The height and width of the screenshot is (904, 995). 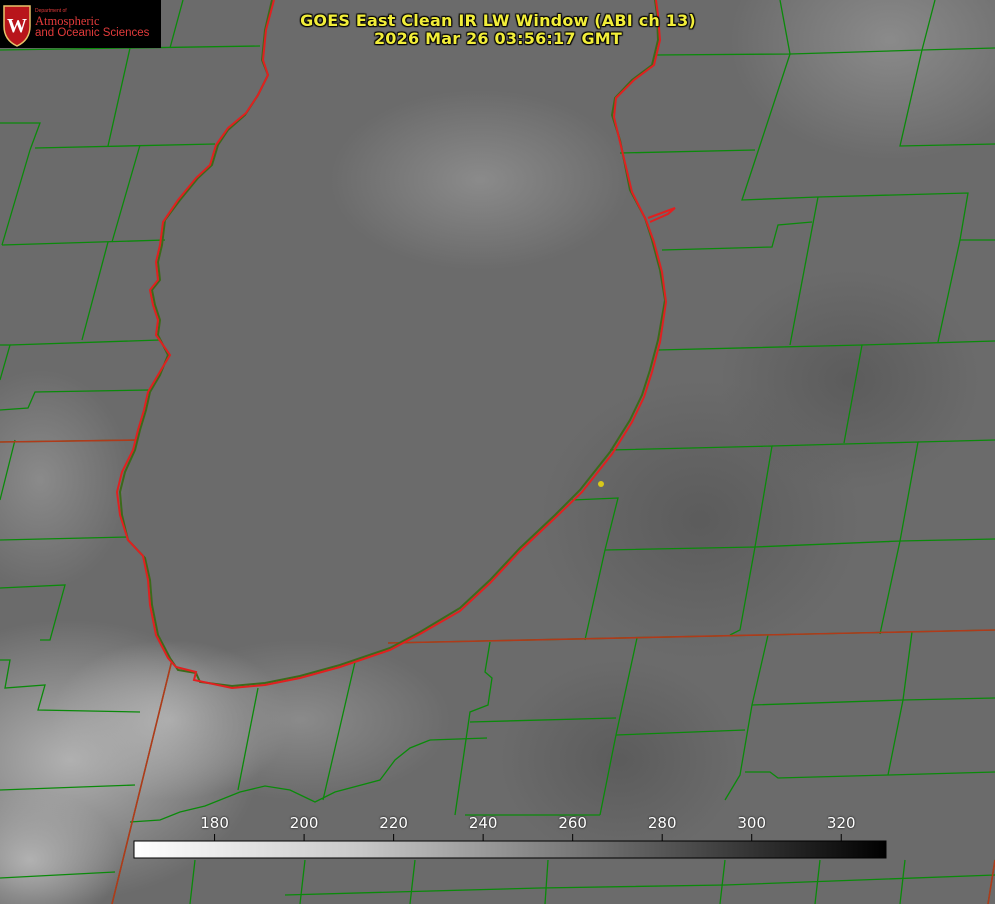 What do you see at coordinates (92, 33) in the screenshot?
I see `logo-line2: and Oceanic Sciences` at bounding box center [92, 33].